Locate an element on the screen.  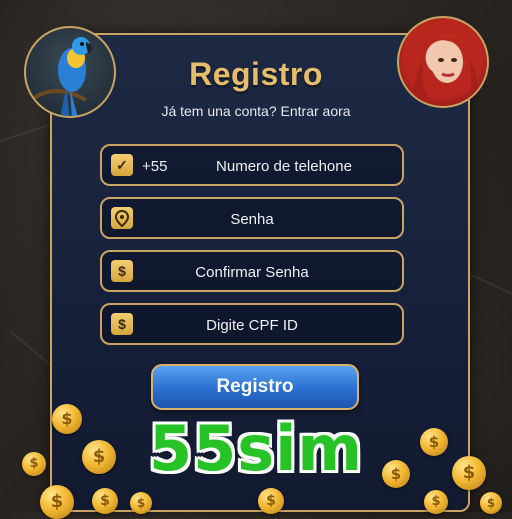
phone-field: ✓ +55 Numero de telehone is located at coordinates (252, 165).